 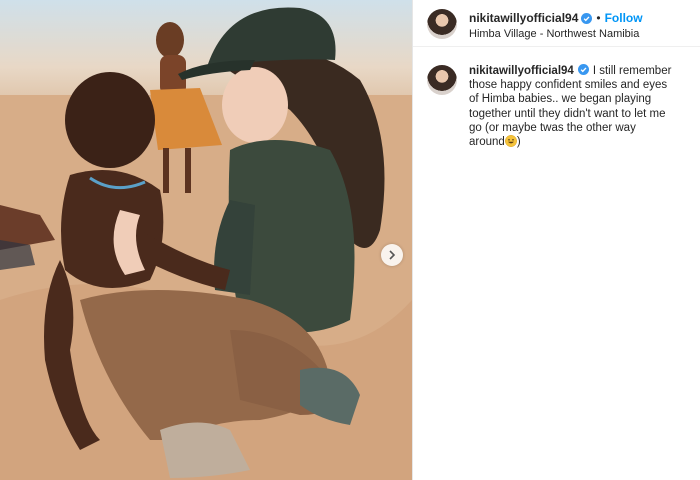 What do you see at coordinates (521, 71) in the screenshot?
I see `caption-username-link: nikitawillyofficial94` at bounding box center [521, 71].